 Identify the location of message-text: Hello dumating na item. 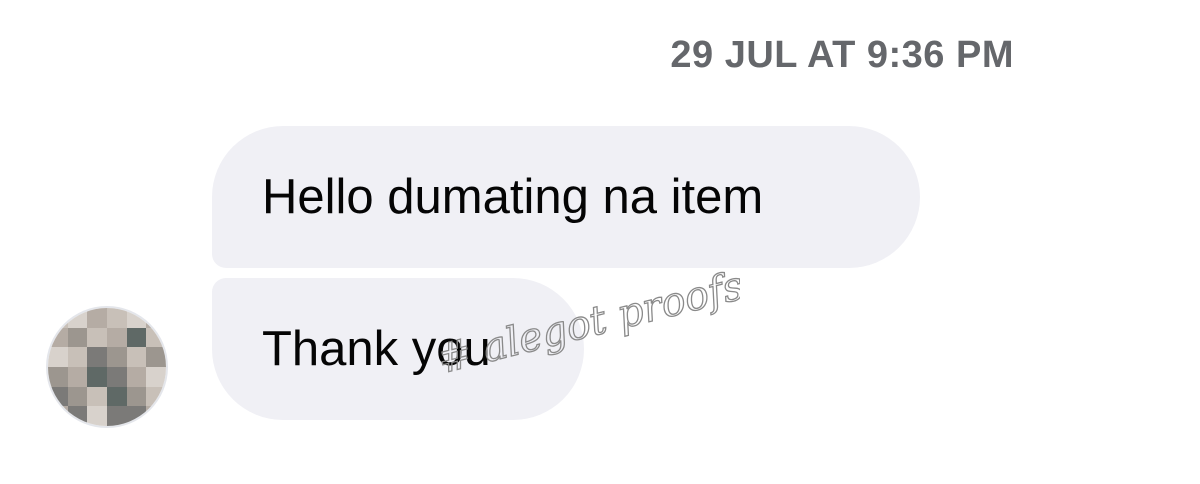
(513, 196).